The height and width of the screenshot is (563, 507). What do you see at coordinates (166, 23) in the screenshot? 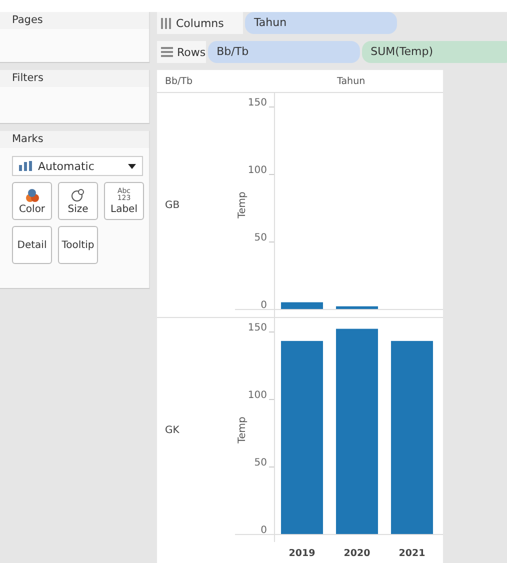
I see `columns-icon` at bounding box center [166, 23].